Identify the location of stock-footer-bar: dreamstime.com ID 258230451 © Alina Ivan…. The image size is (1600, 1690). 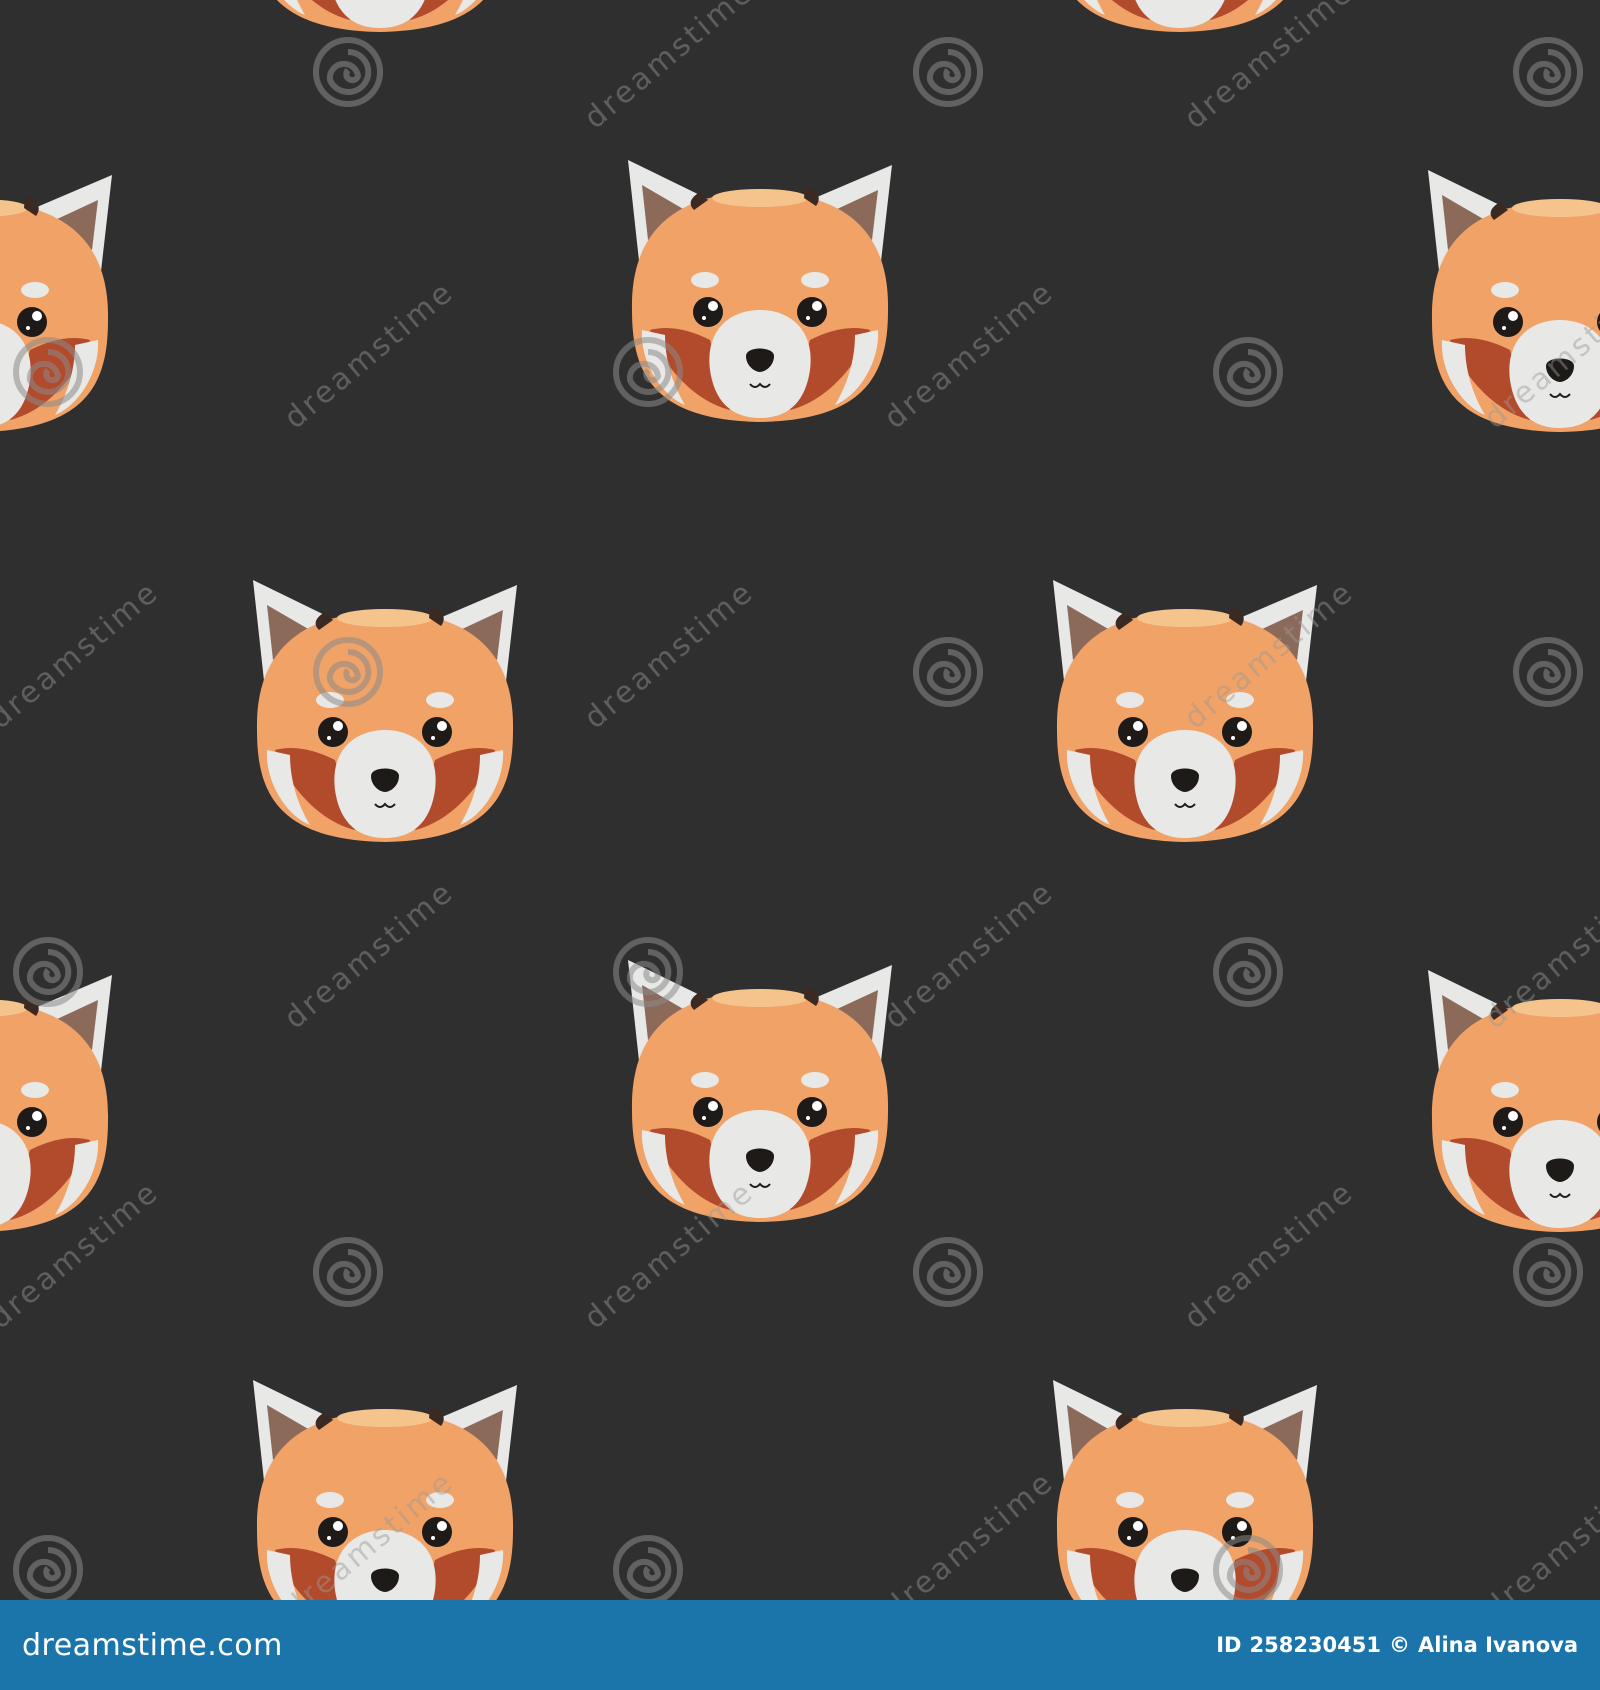
(800, 1645).